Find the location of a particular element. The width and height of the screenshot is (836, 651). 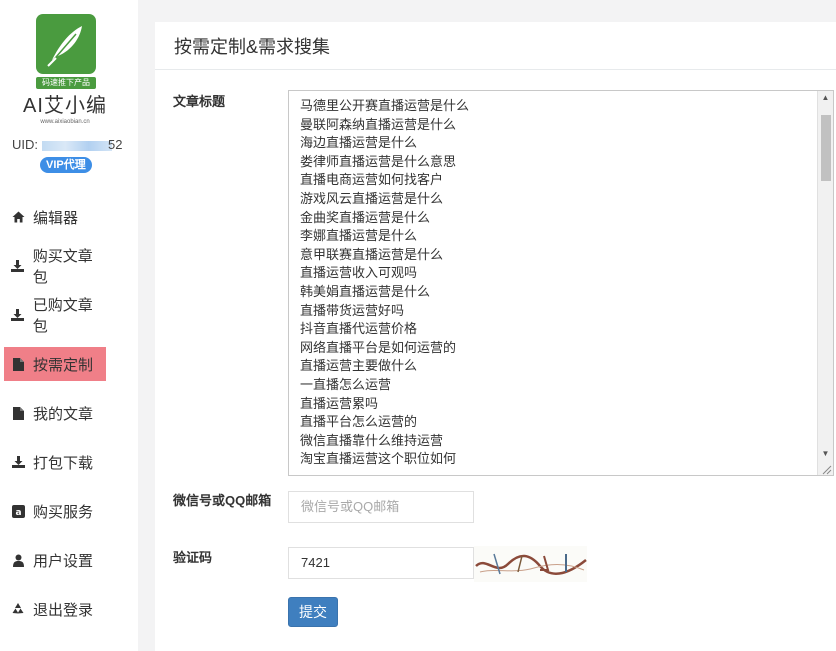

scroll-down-arrow-icon: ▼ is located at coordinates (825, 454).